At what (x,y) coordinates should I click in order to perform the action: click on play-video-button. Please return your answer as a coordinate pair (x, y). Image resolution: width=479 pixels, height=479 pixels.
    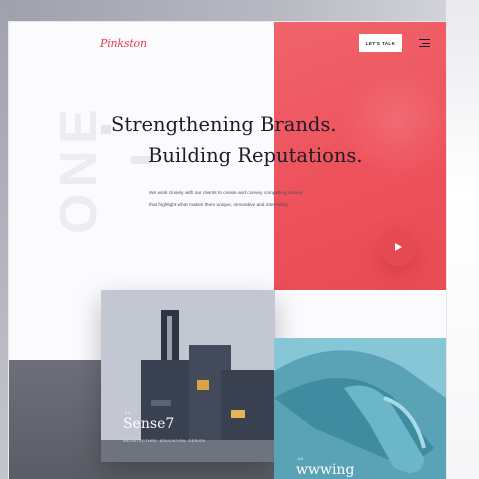
    Looking at the image, I should click on (398, 247).